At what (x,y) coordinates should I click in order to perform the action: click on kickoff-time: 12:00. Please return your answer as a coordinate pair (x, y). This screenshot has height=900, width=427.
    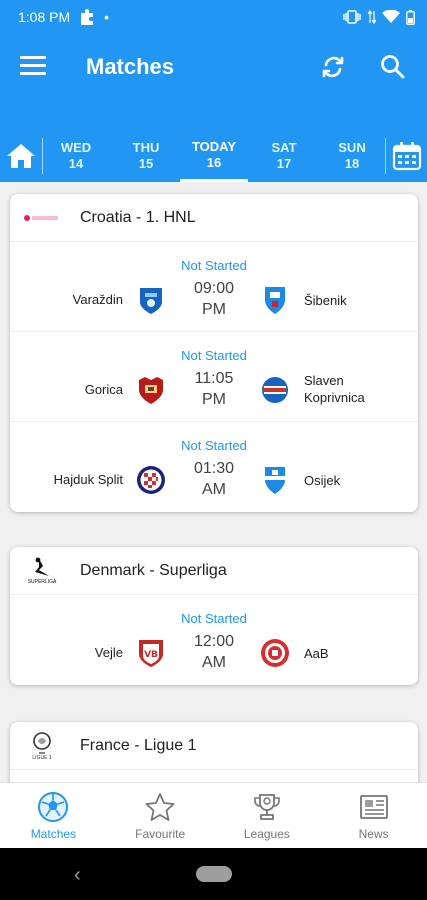
    Looking at the image, I should click on (214, 641).